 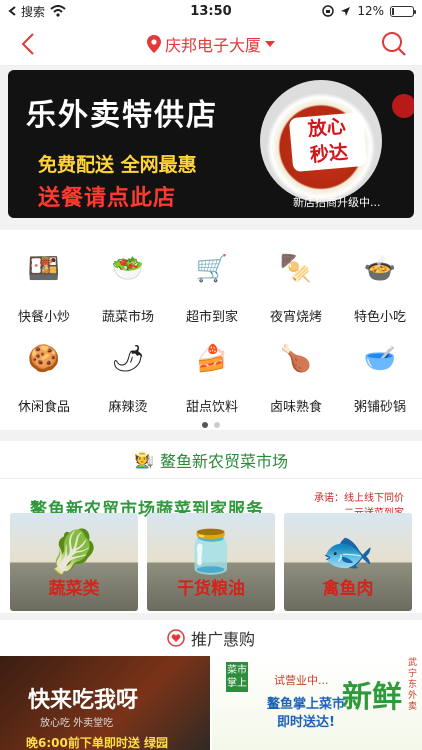 What do you see at coordinates (296, 359) in the screenshot?
I see `braised-food-icon: 🍗` at bounding box center [296, 359].